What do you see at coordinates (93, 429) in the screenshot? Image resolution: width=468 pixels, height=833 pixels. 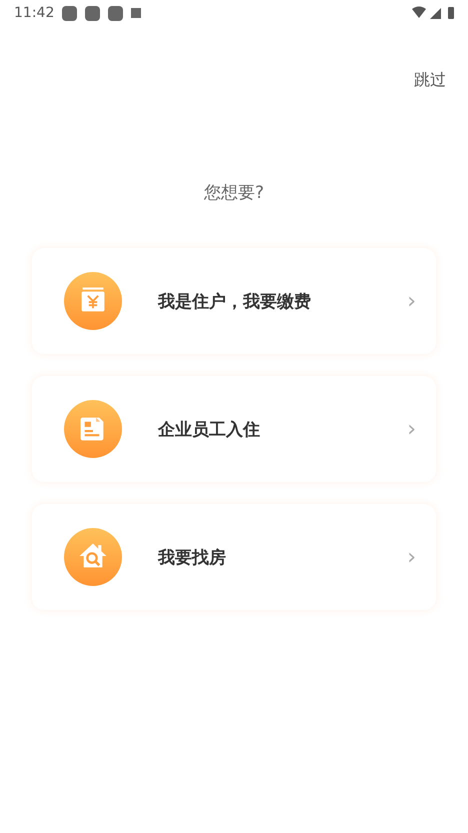 I see `document-icon` at bounding box center [93, 429].